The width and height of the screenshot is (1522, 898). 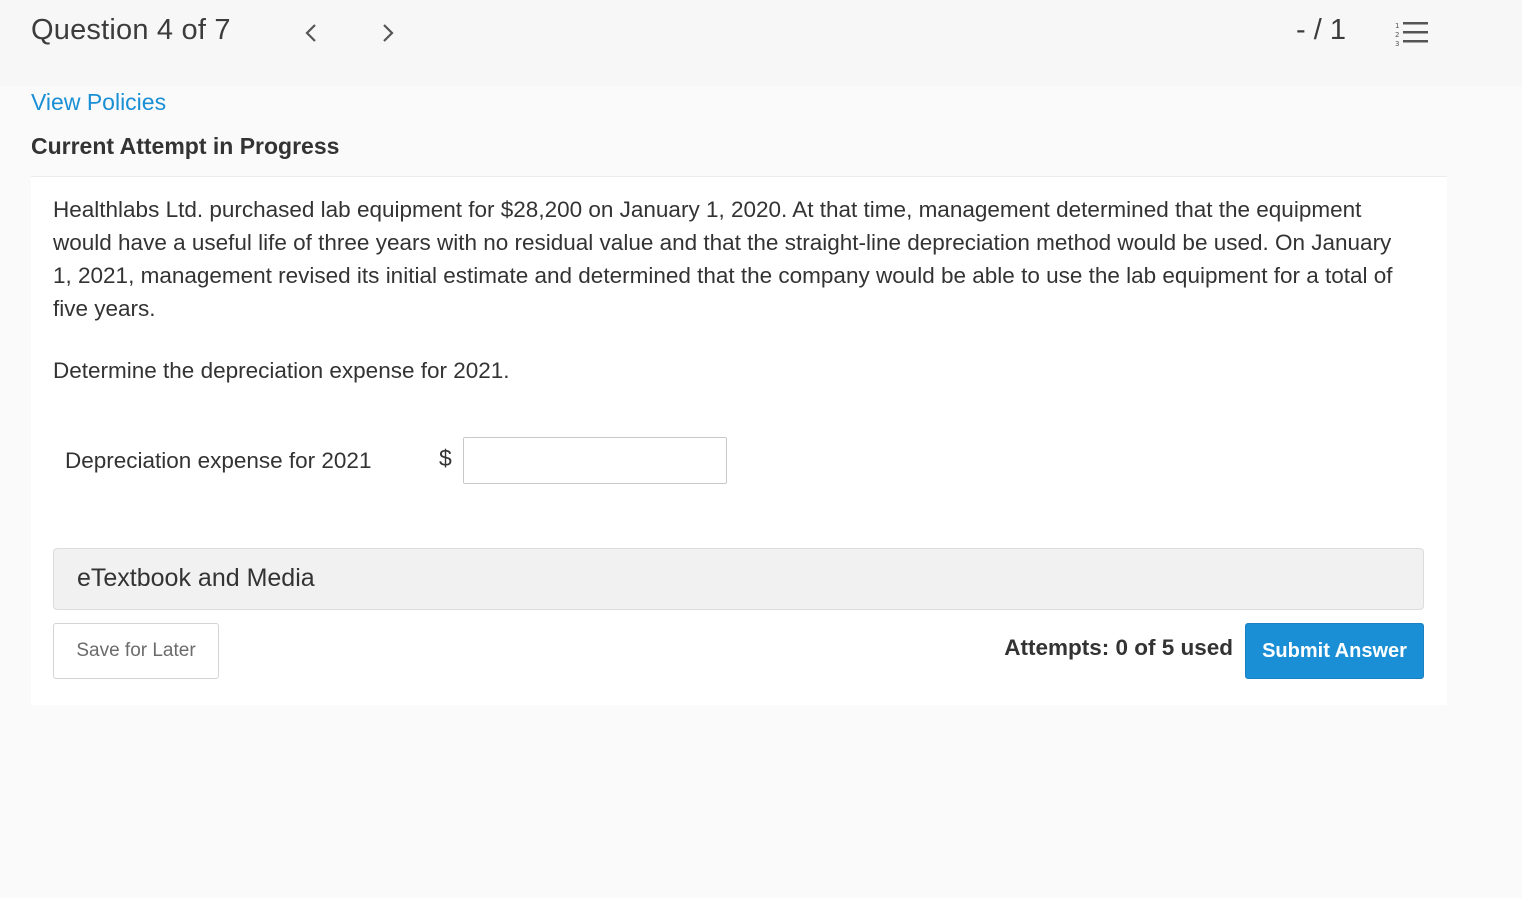 What do you see at coordinates (1397, 35) in the screenshot?
I see `svg-text: 2` at bounding box center [1397, 35].